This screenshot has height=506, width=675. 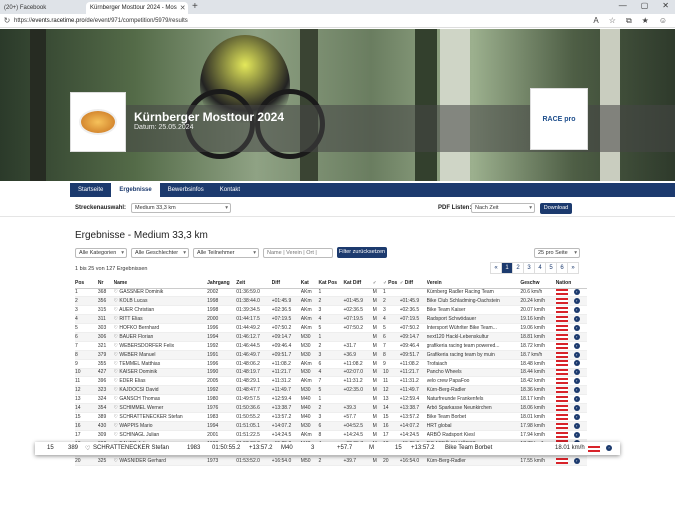 What do you see at coordinates (181, 208) in the screenshot?
I see `course-select: Medium 33,3 km` at bounding box center [181, 208].